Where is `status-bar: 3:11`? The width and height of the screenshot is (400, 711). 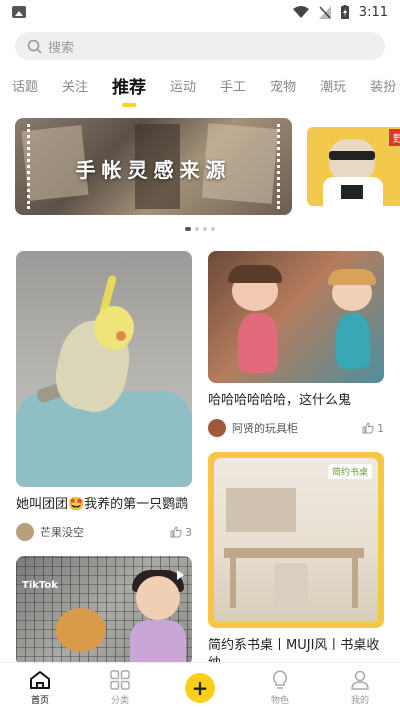
status-bar: 3:11 is located at coordinates (200, 12).